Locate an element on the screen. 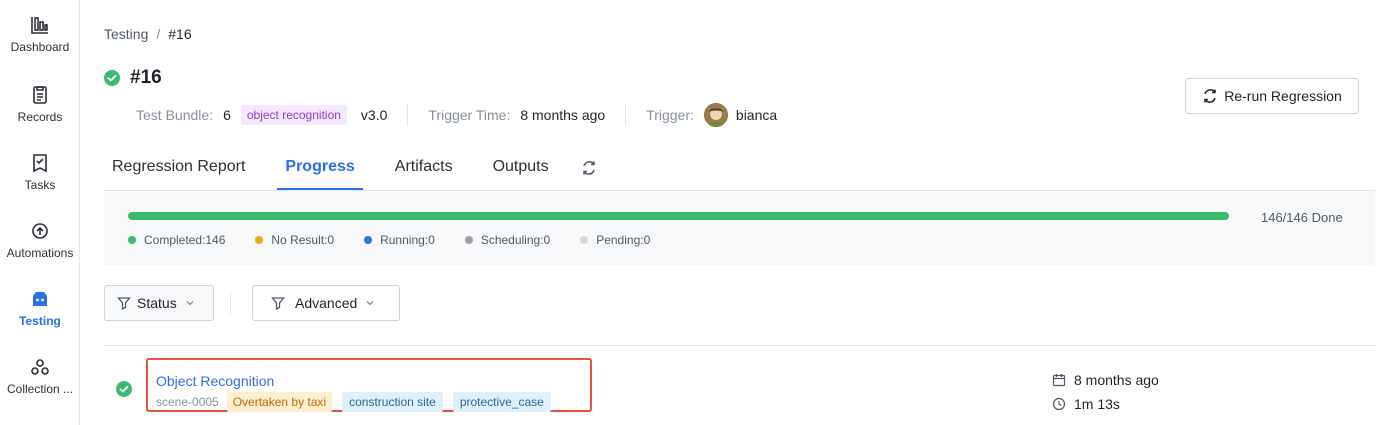 The width and height of the screenshot is (1399, 425). trigger-label: Trigger: is located at coordinates (670, 115).